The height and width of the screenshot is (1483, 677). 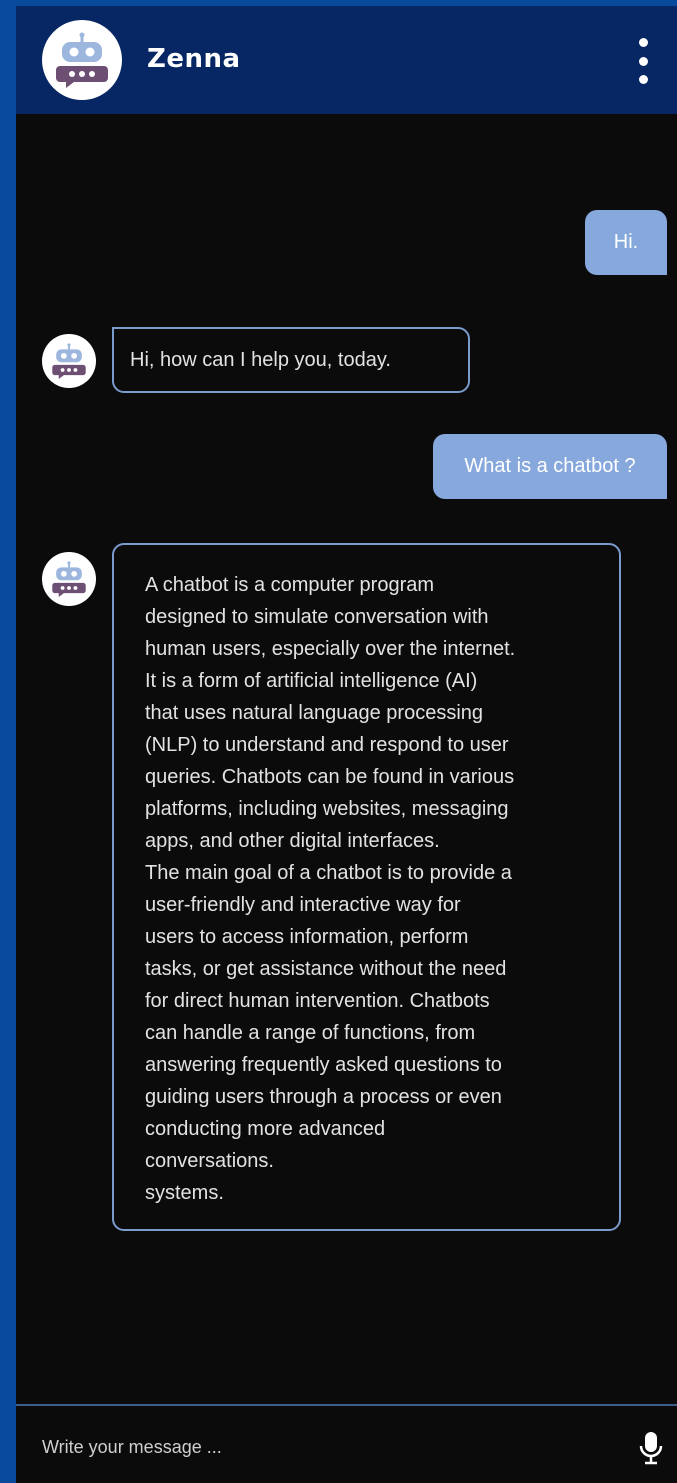 What do you see at coordinates (346, 60) in the screenshot?
I see `chat-header: Zenna` at bounding box center [346, 60].